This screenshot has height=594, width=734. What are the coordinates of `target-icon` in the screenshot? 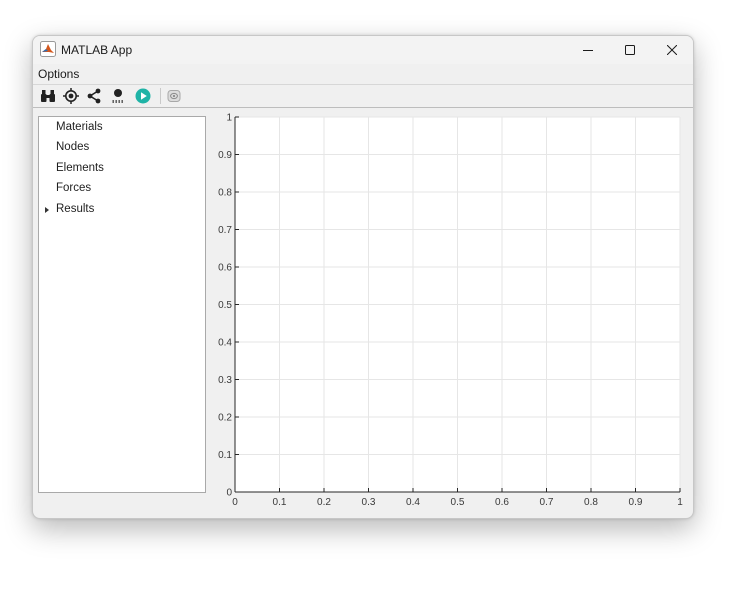 It's located at (71, 96).